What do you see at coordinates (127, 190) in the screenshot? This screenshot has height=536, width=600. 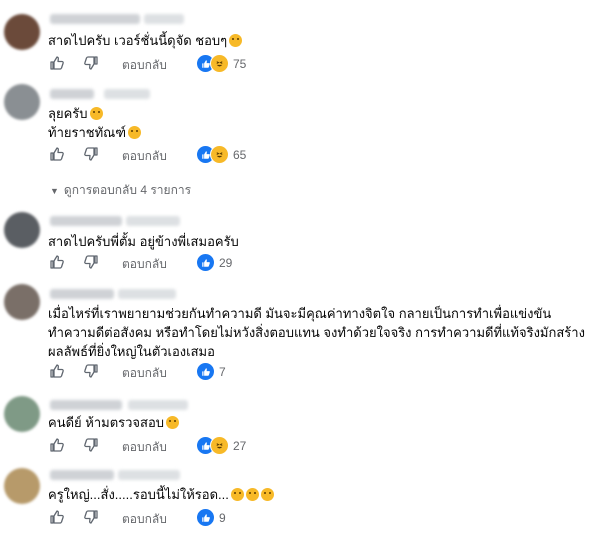 I see `view-replies-label: ดูการตอบกลับ 4 รายการ` at bounding box center [127, 190].